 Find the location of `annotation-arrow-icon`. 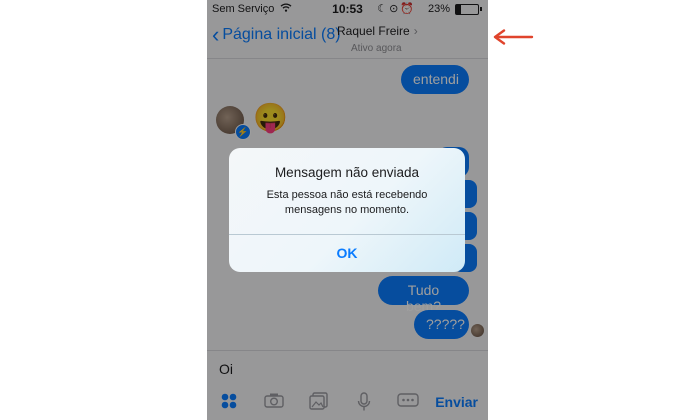

annotation-arrow-icon is located at coordinates (513, 39).